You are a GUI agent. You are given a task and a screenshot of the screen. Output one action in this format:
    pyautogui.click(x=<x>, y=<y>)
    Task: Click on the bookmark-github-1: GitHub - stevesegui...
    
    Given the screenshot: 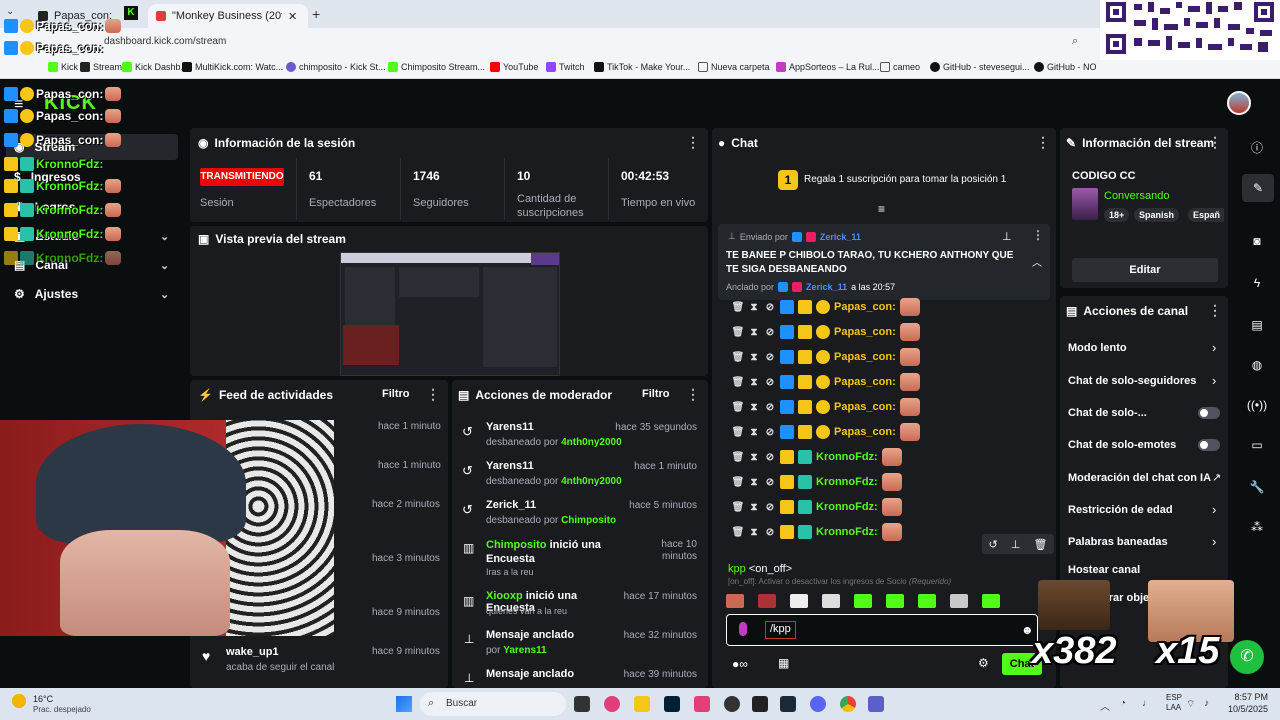 What is the action you would take?
    pyautogui.click(x=980, y=67)
    